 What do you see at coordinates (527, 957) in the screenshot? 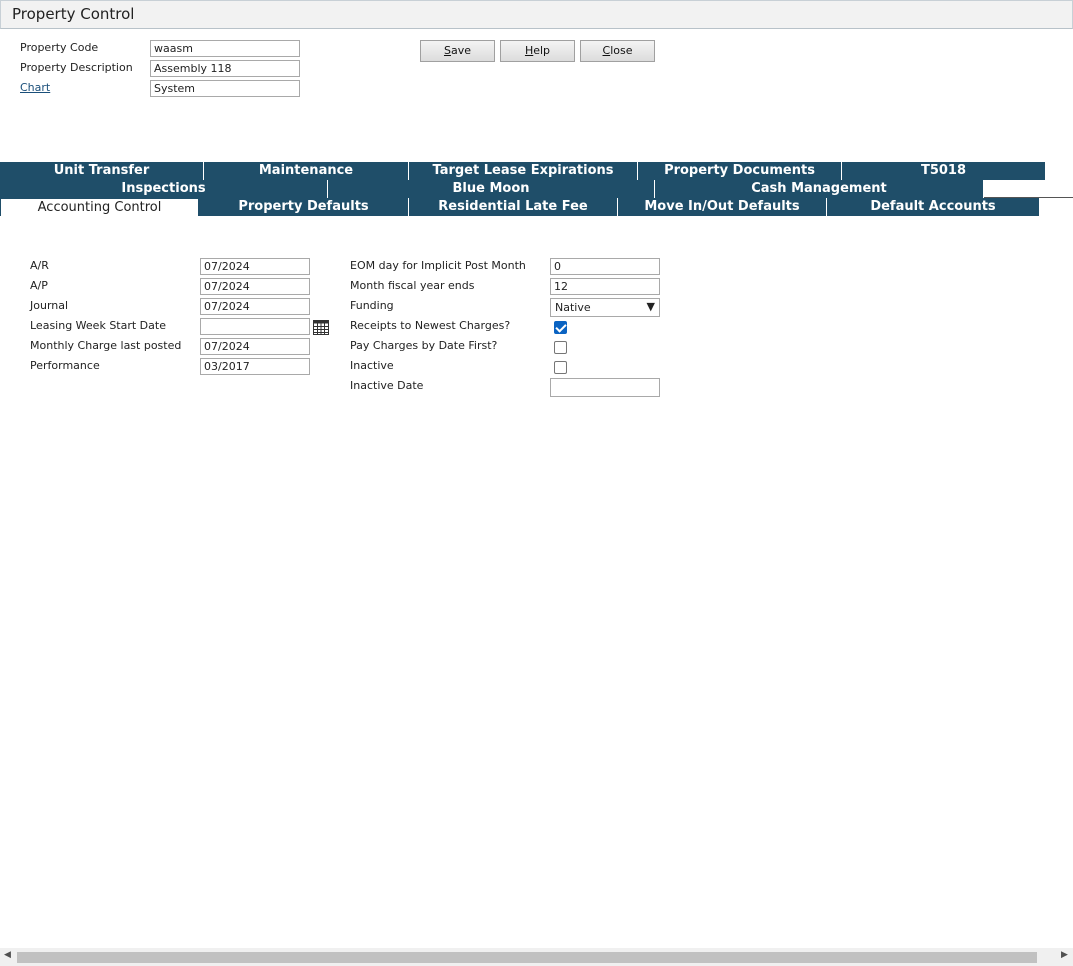
I see `scrollbar-thumb` at bounding box center [527, 957].